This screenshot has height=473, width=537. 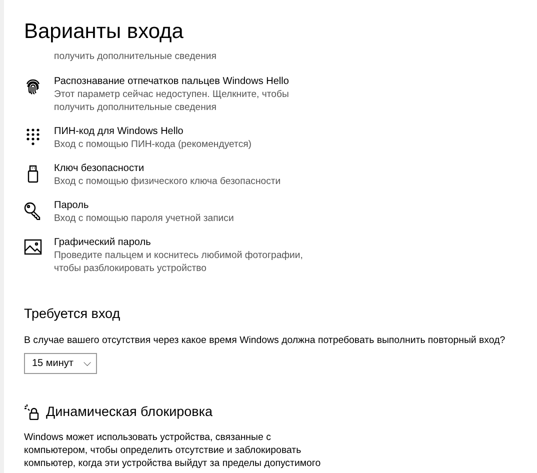 What do you see at coordinates (144, 205) in the screenshot?
I see `option-title: Пароль` at bounding box center [144, 205].